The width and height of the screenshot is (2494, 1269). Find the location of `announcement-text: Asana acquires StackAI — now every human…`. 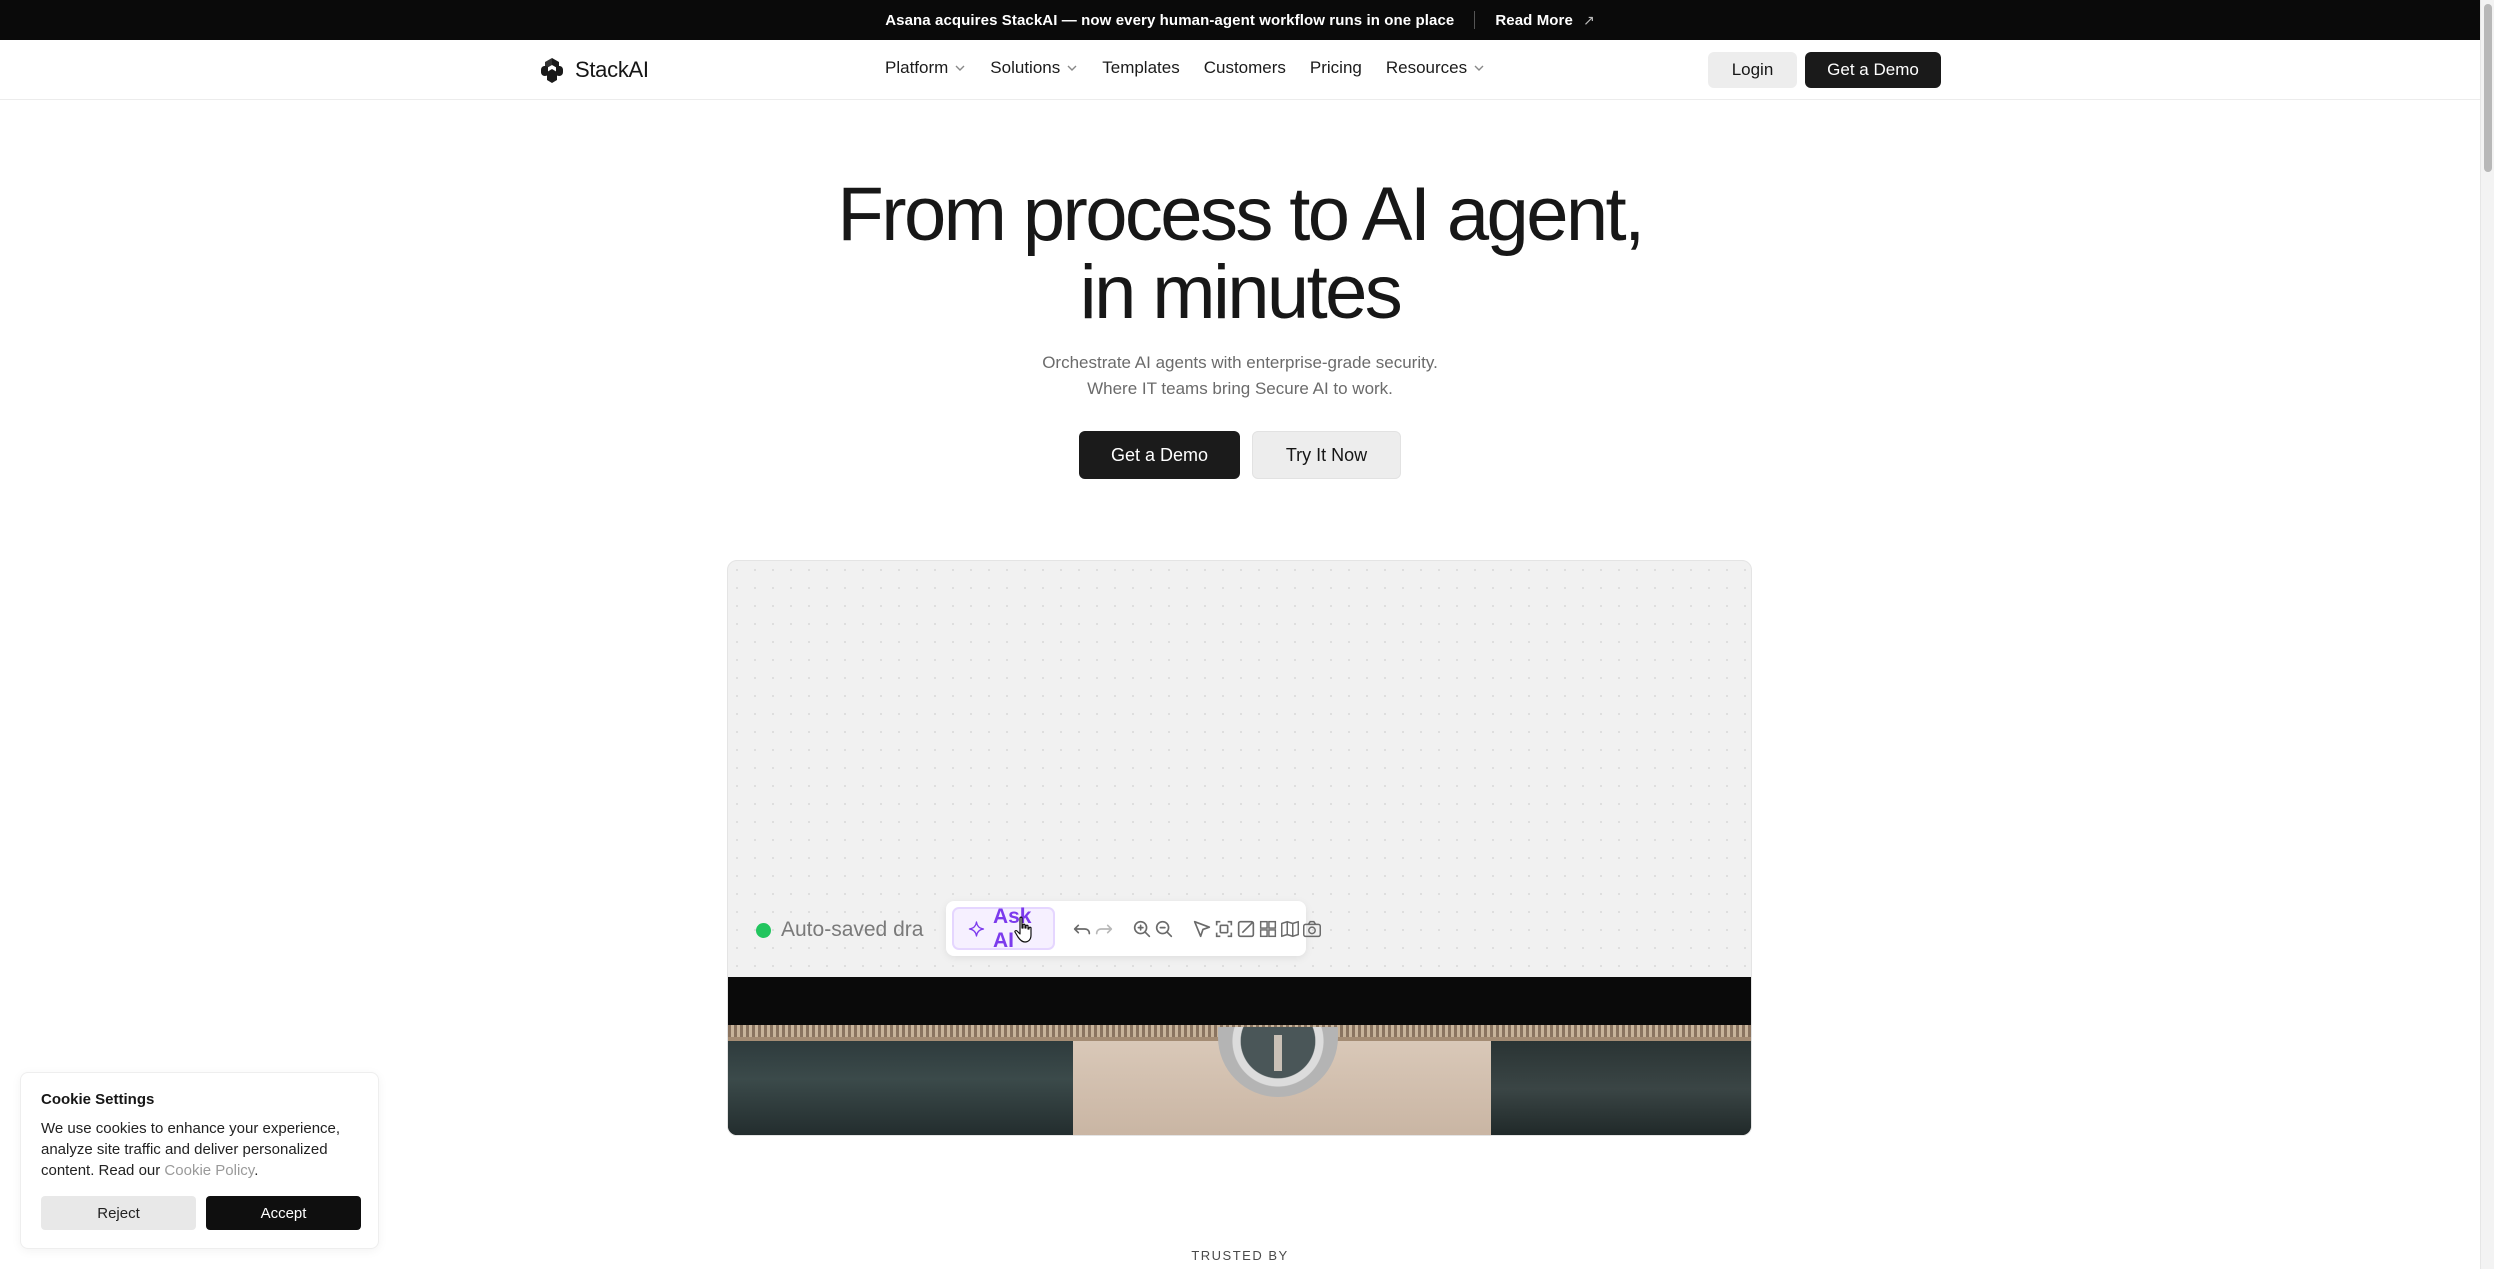

announcement-text: Asana acquires StackAI — now every human… is located at coordinates (1170, 20).